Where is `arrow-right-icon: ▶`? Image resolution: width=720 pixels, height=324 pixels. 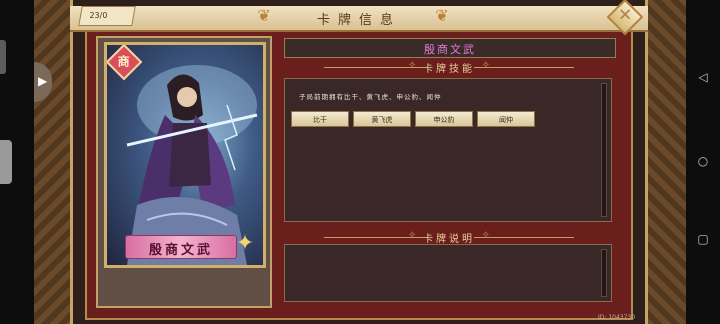
arrow-right-icon: ▶ is located at coordinates (43, 81).